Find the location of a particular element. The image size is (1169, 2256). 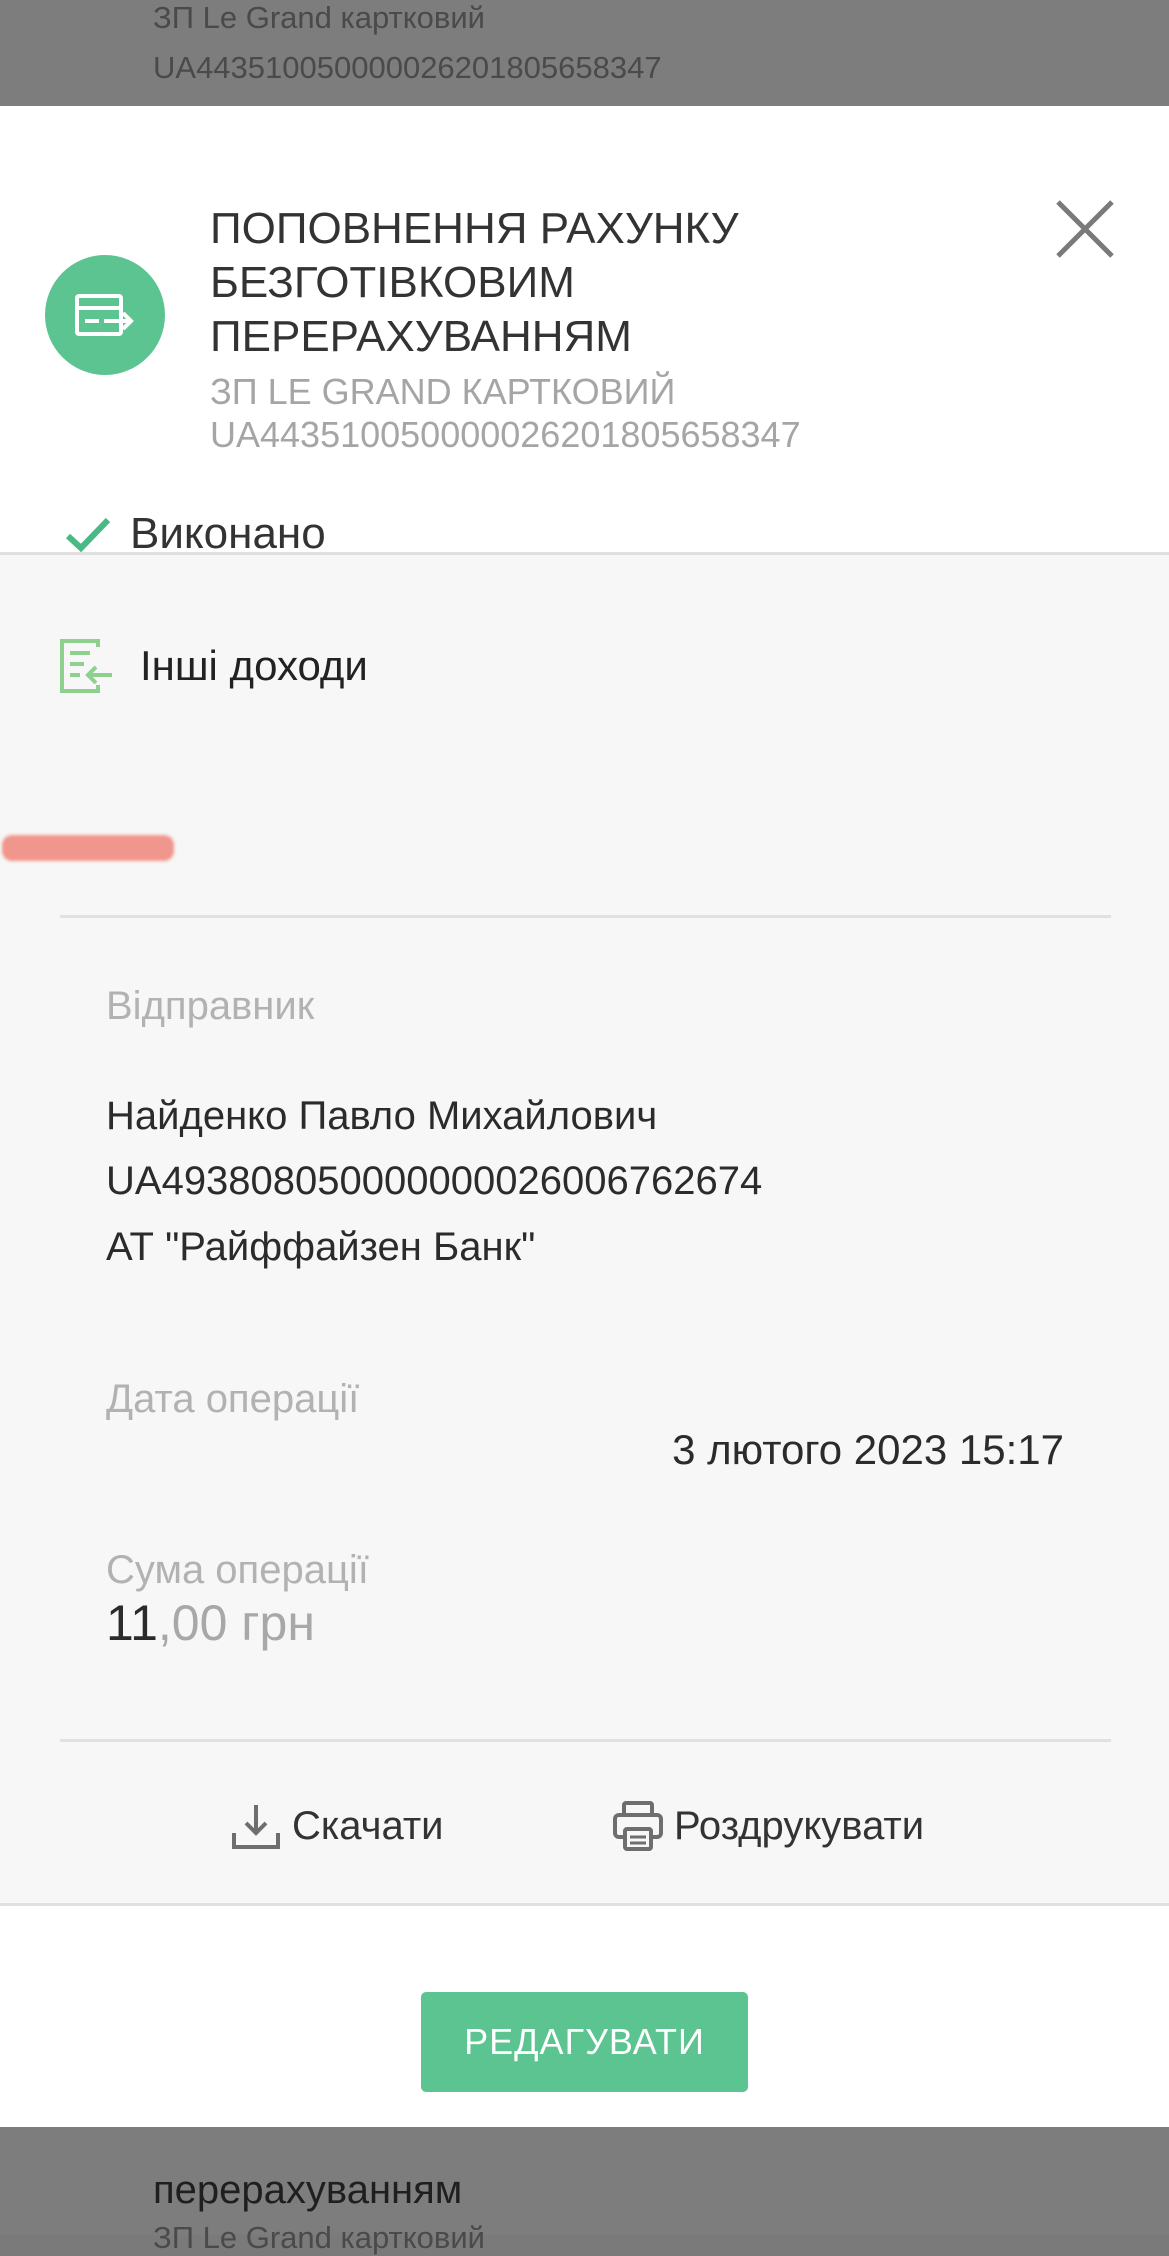

amount-decimal: ,00 грн is located at coordinates (236, 1623).